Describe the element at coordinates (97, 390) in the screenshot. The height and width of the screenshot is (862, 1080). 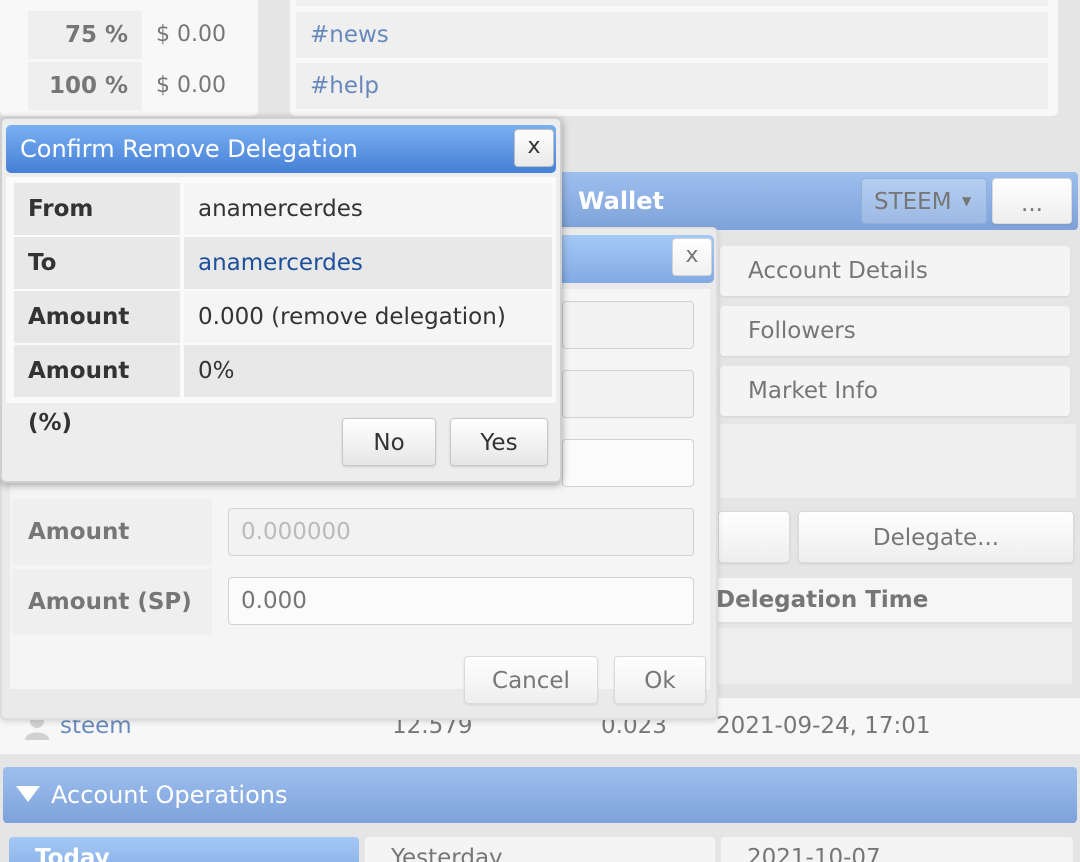
I see `row-label-amount-percent: Amount (%)` at that location.